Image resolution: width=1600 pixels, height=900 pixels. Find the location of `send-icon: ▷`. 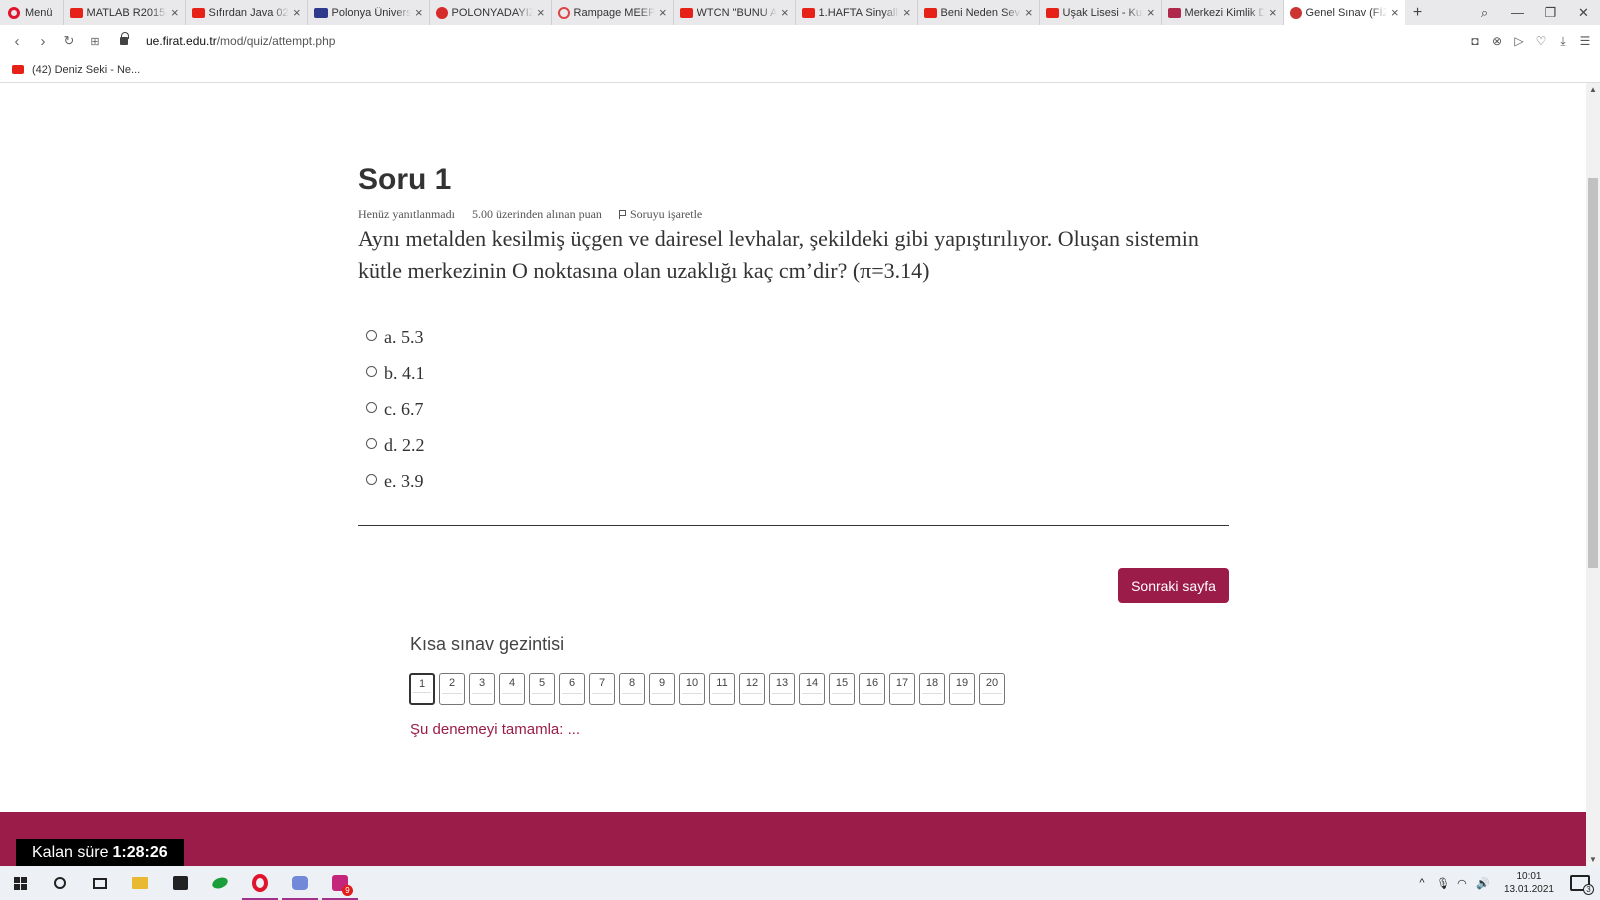

send-icon: ▷ is located at coordinates (1519, 41).